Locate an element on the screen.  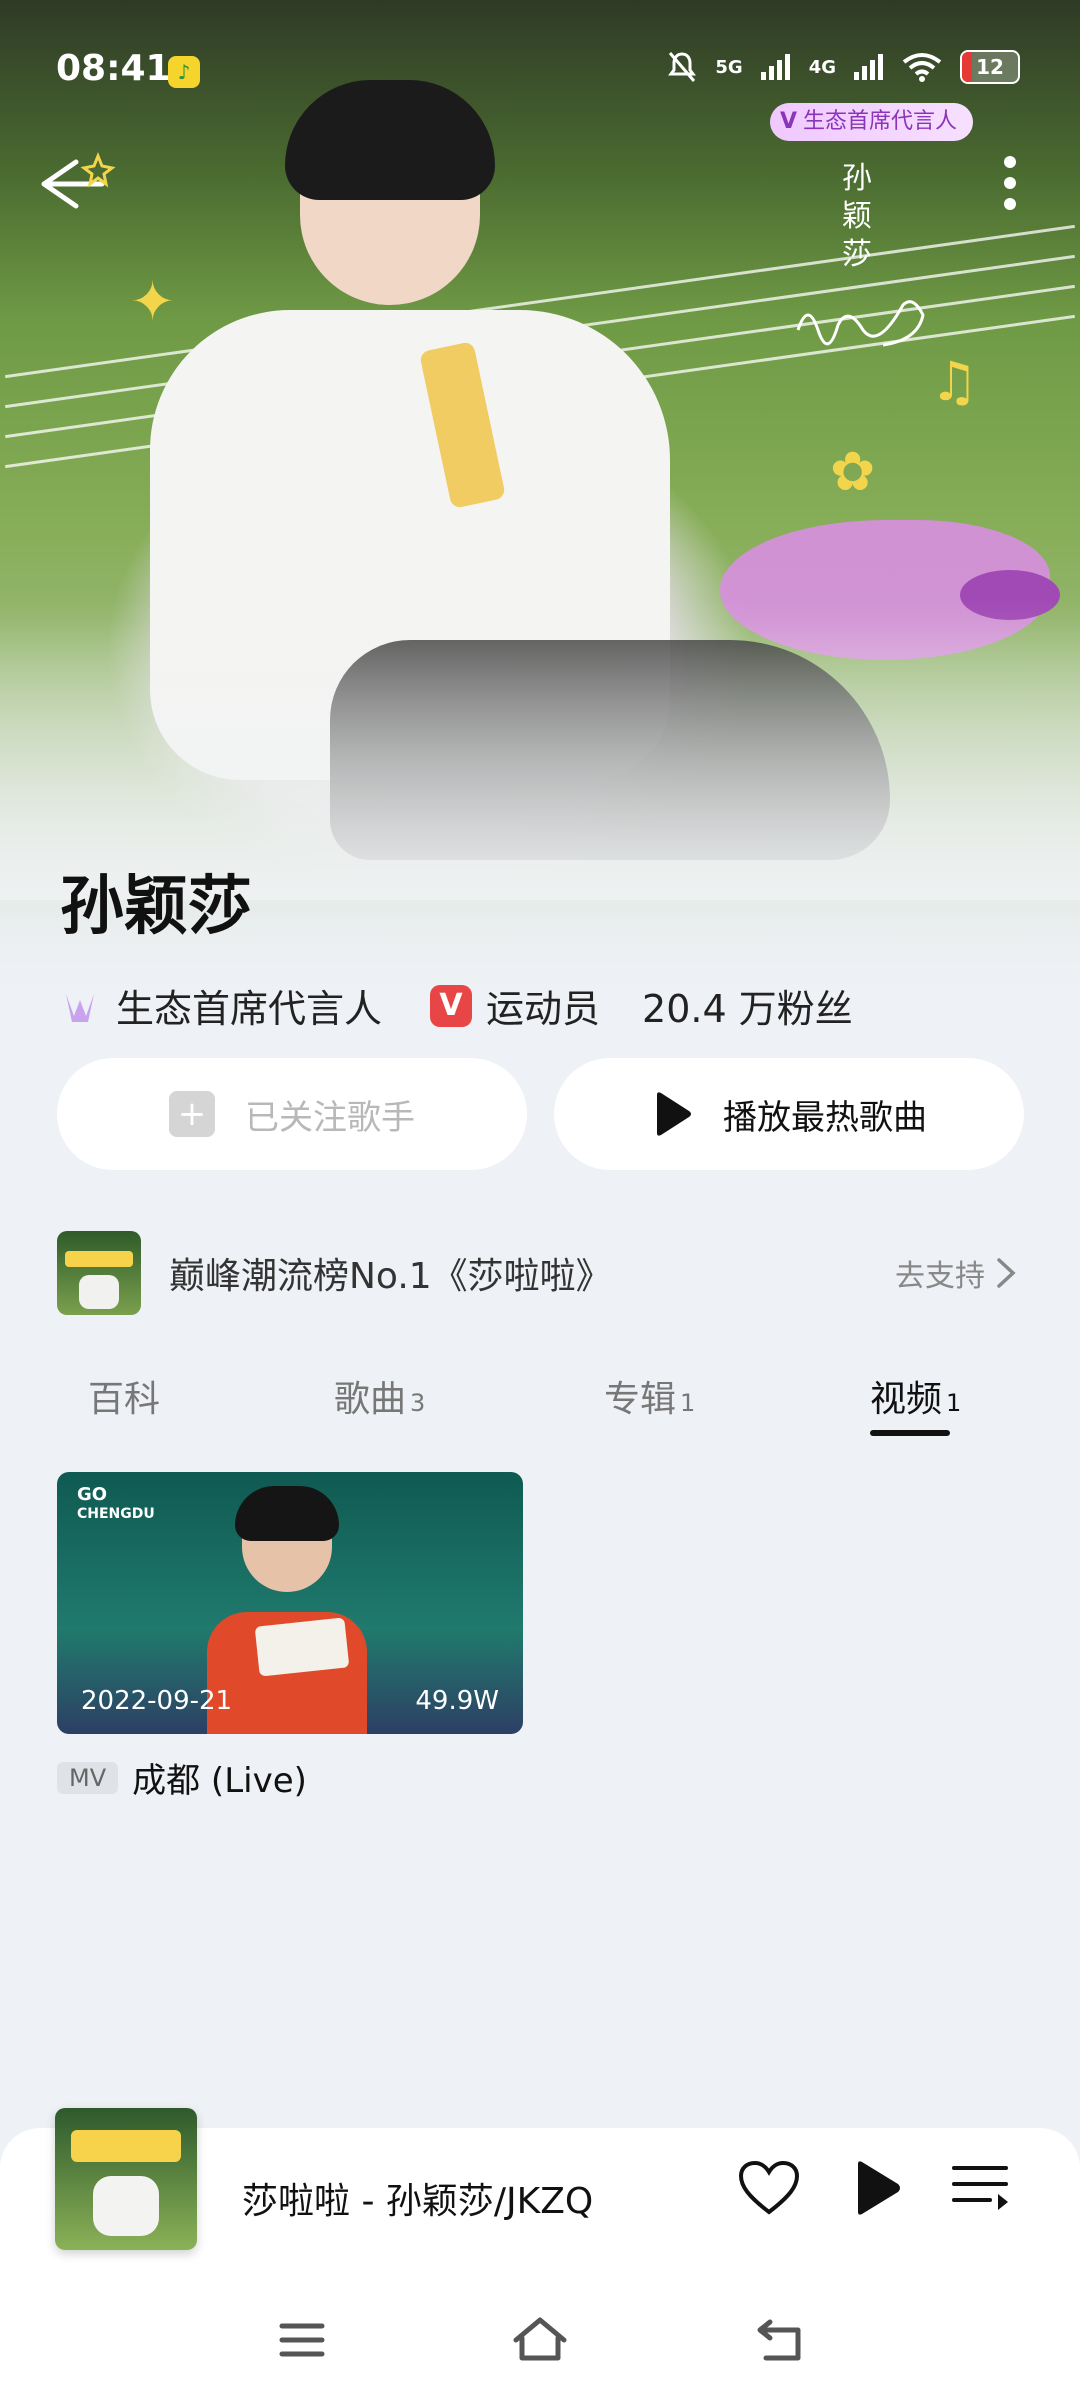
network-4g: 4G is located at coordinates (822, 67).